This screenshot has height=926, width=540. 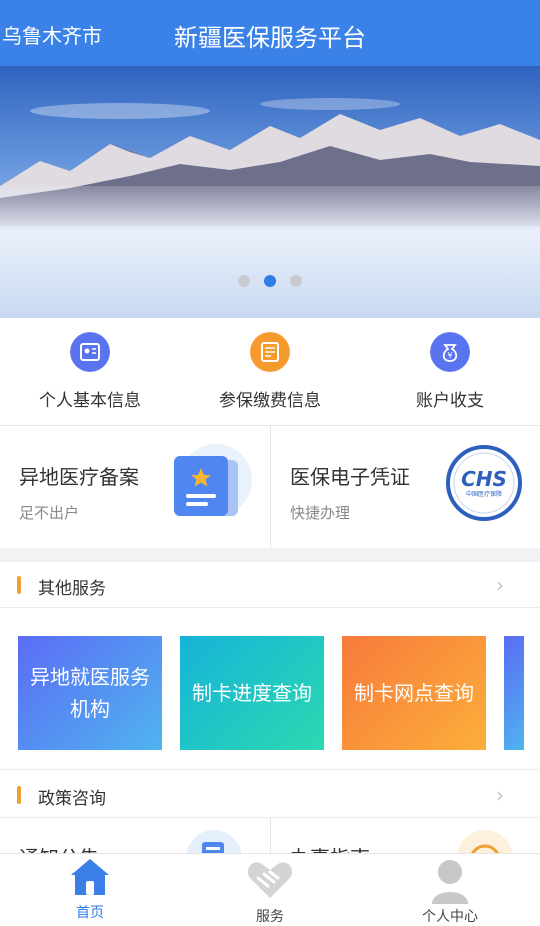 I want to click on tab-label: 服务, so click(x=270, y=917).